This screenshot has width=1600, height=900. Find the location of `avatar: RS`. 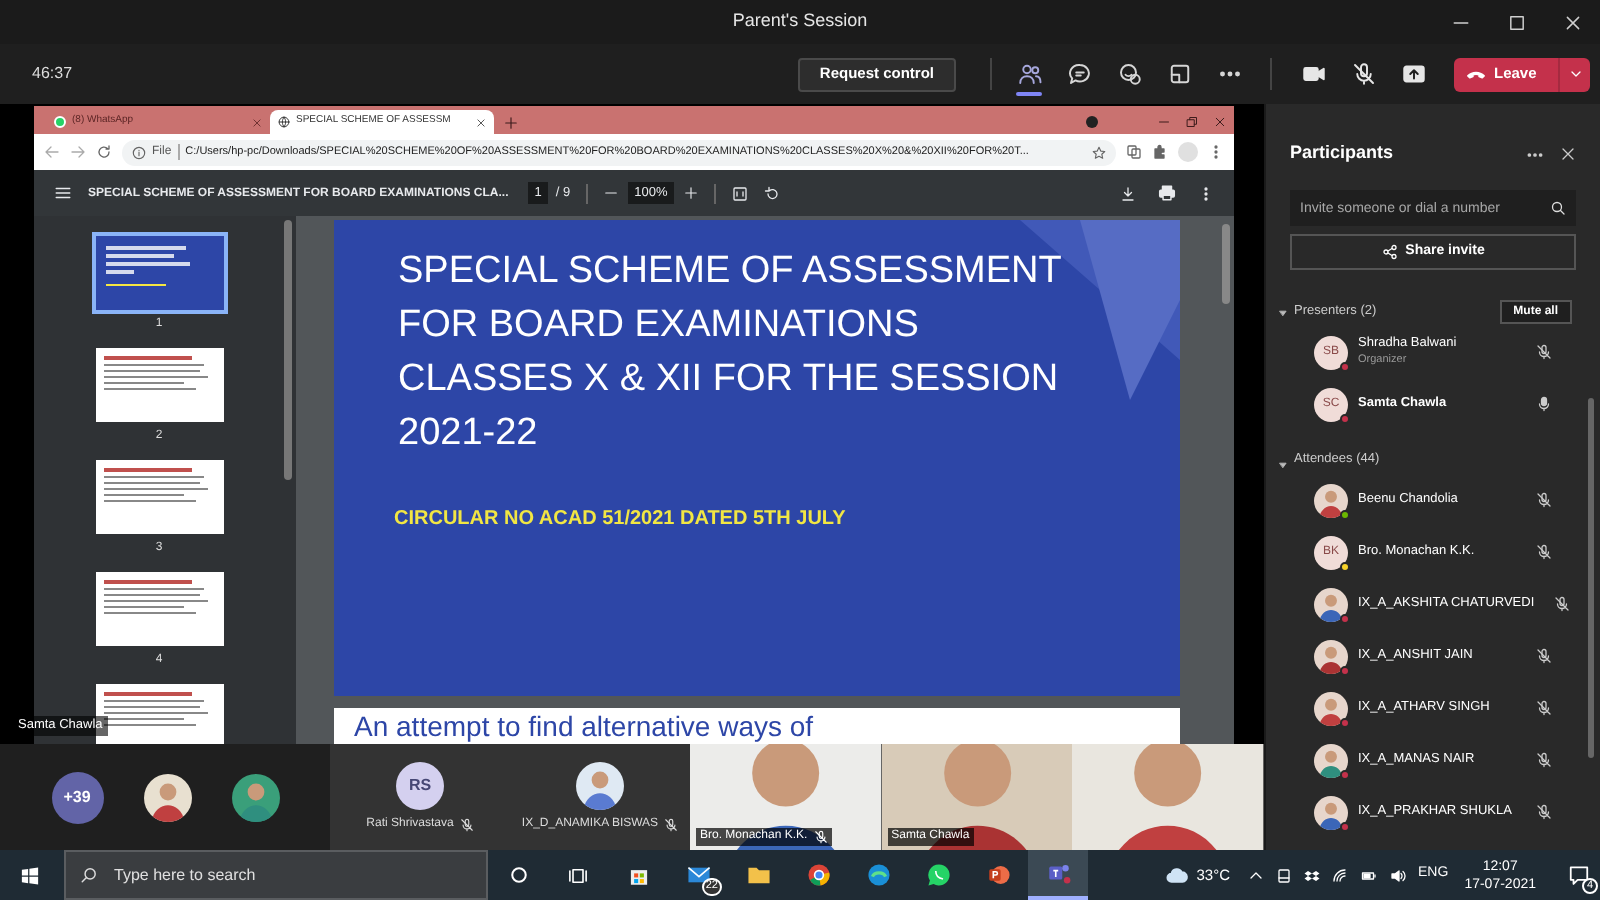

avatar: RS is located at coordinates (420, 785).